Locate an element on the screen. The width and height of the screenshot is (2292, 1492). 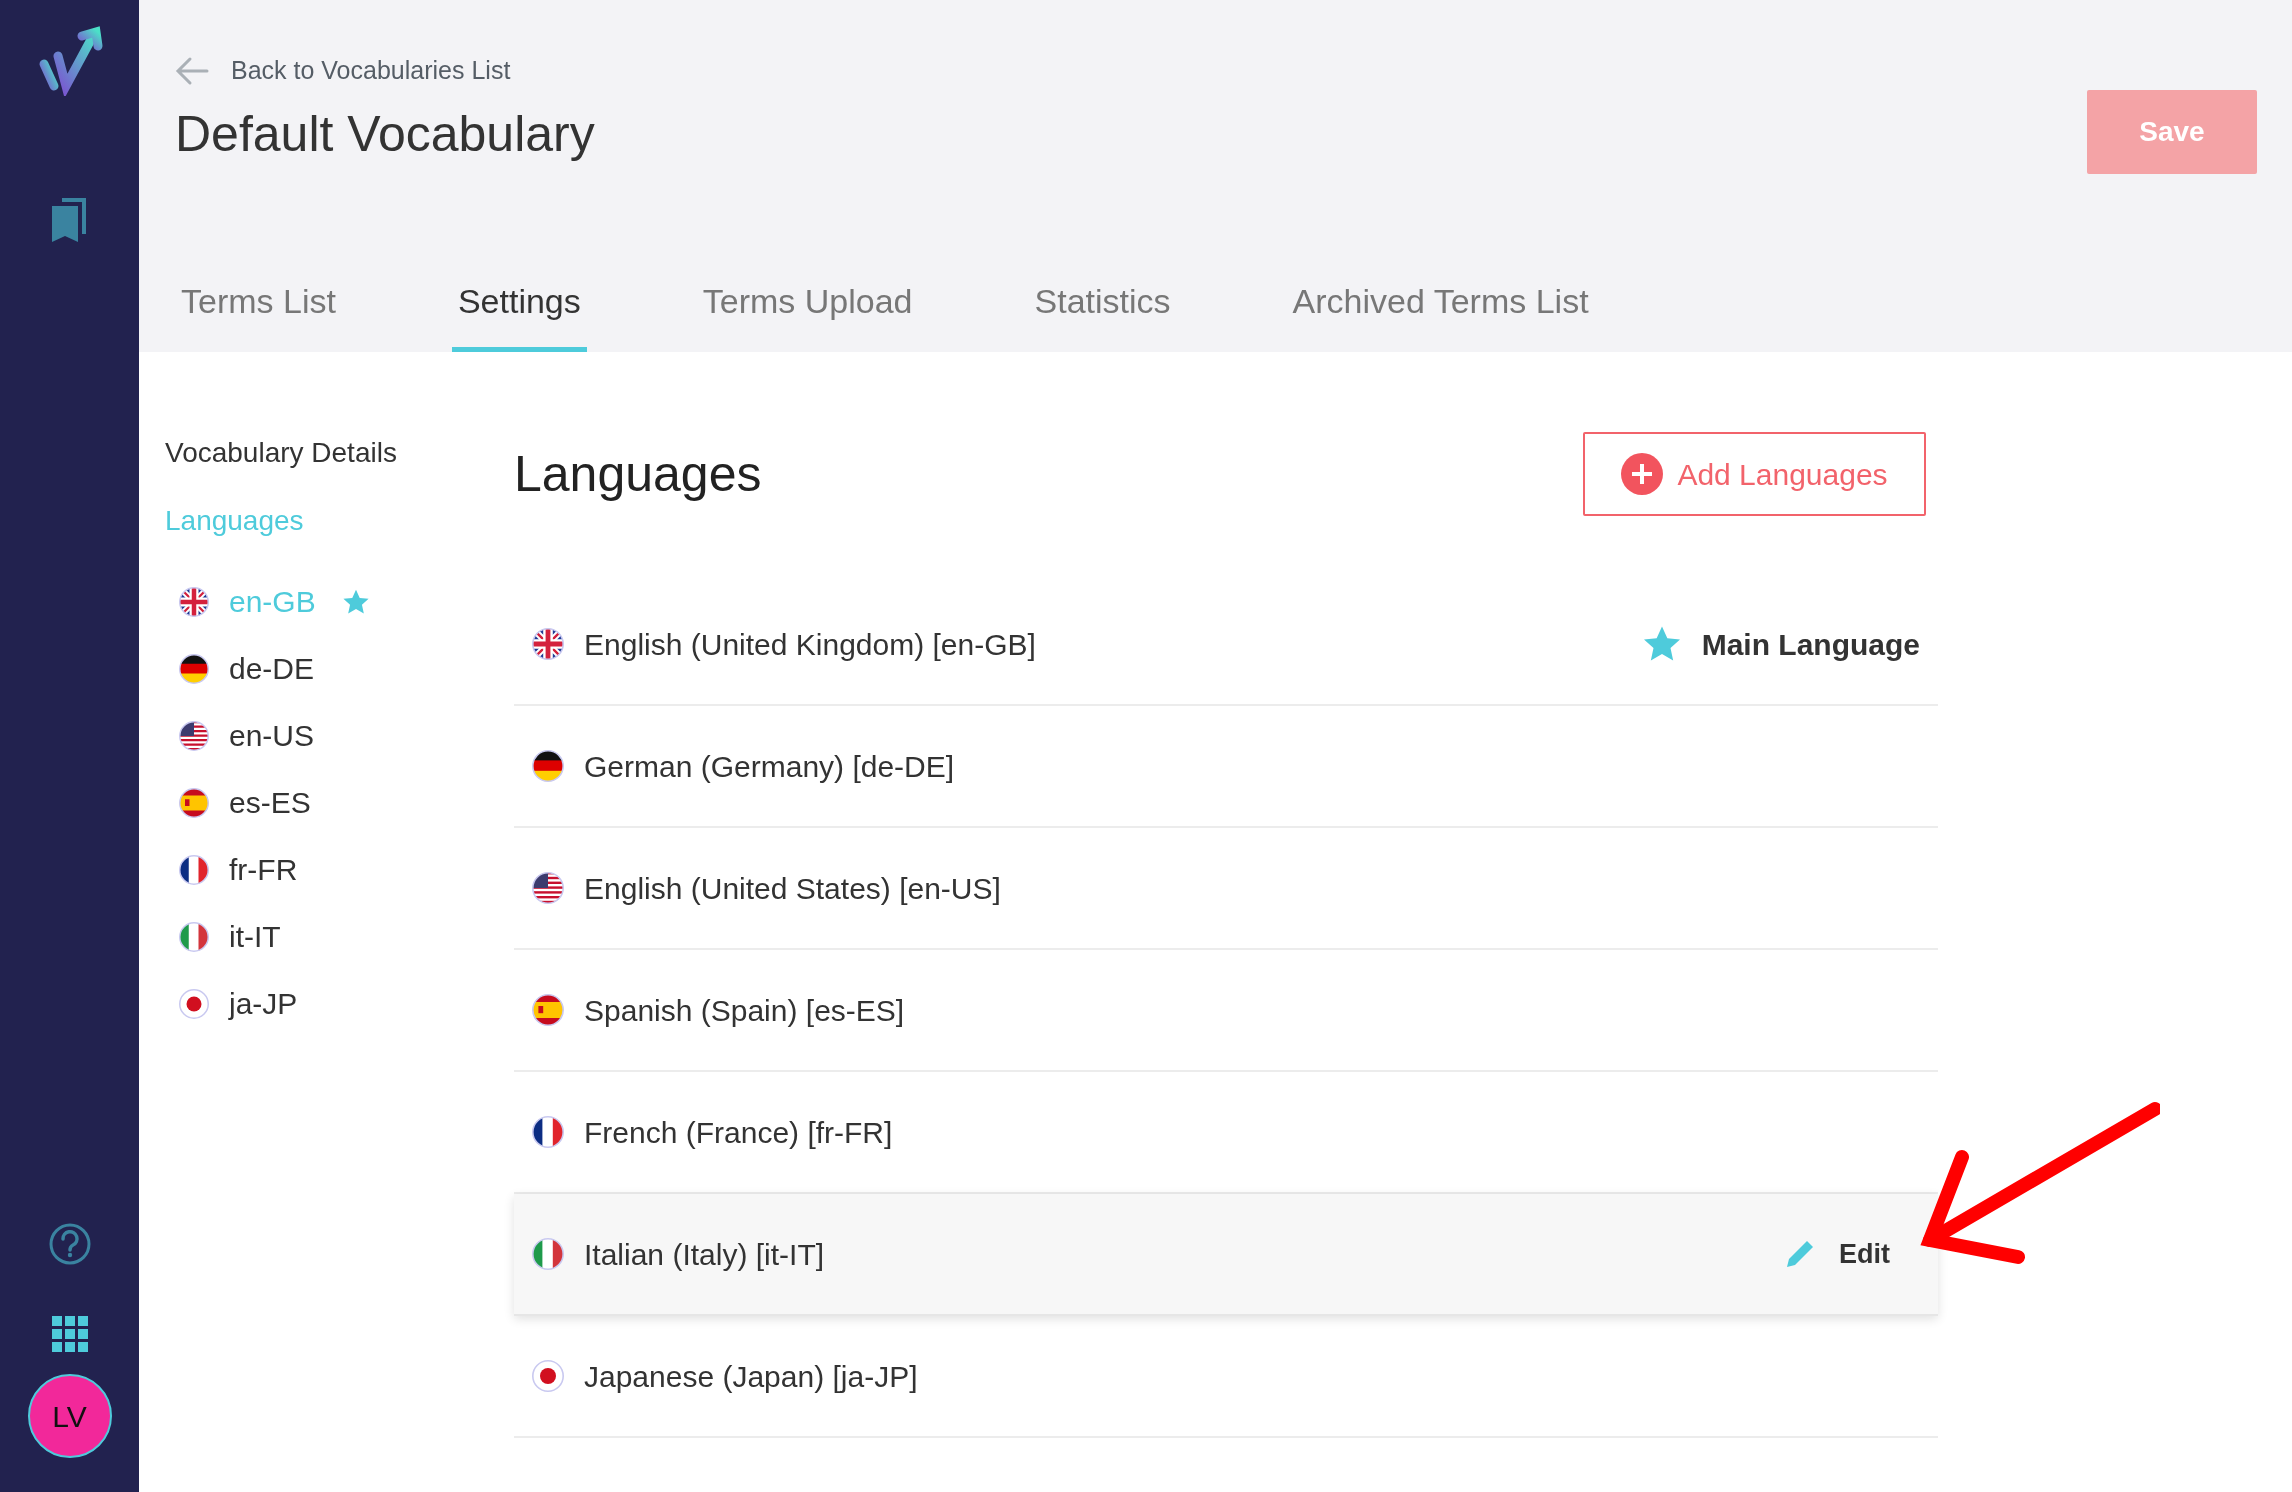
page-title: Default Vocabulary is located at coordinates (385, 134).